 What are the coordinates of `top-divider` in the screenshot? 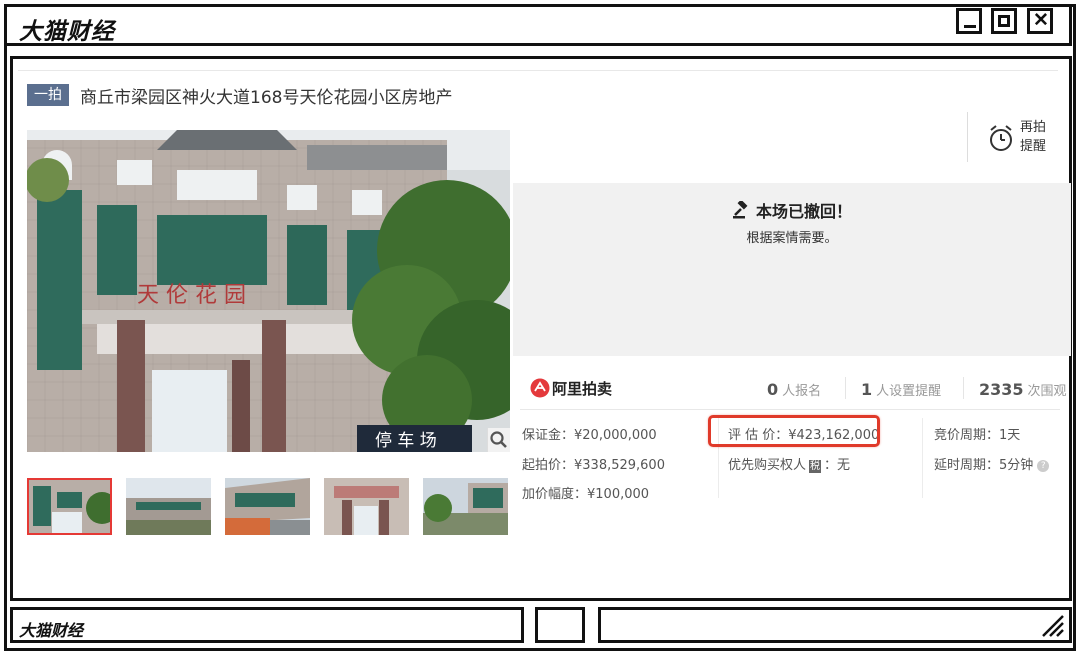 It's located at (538, 70).